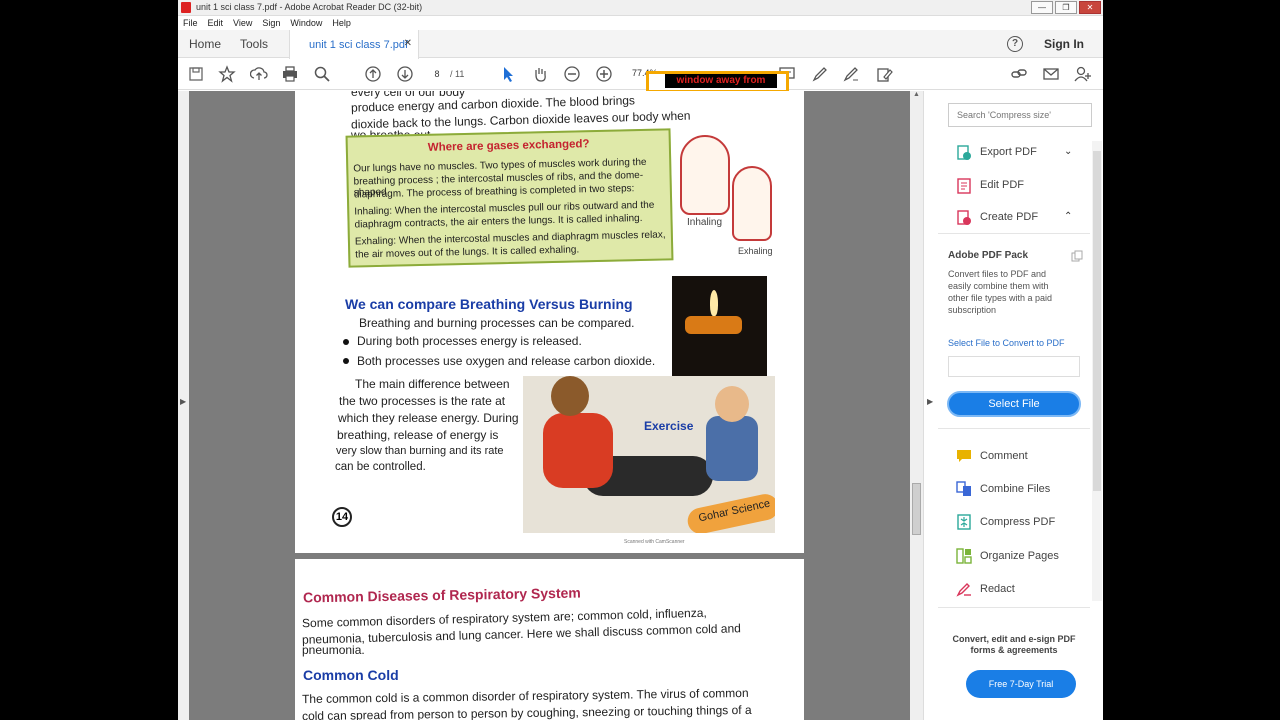  What do you see at coordinates (351, 675) in the screenshot?
I see `common-cold-heading: Common Cold` at bounding box center [351, 675].